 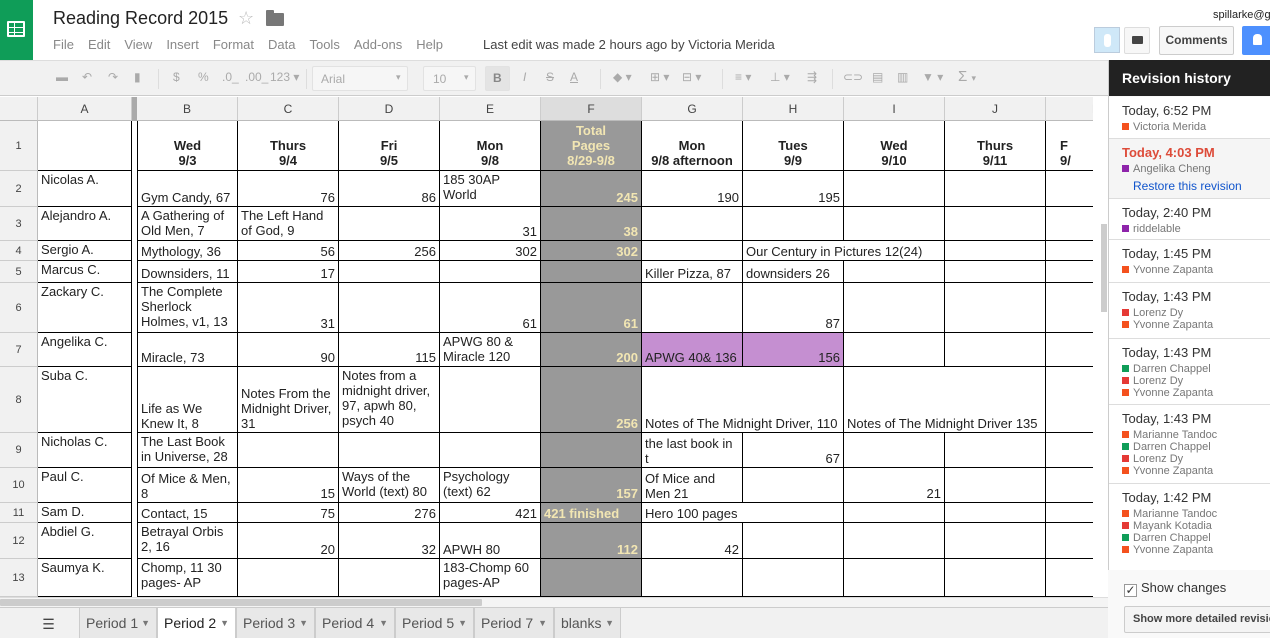 I want to click on vertical-align-icon: ⊥ ▾, so click(x=780, y=77).